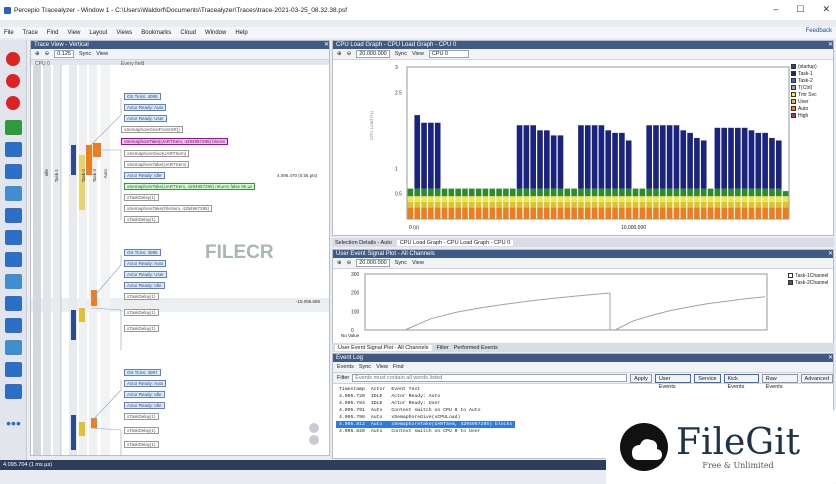 This screenshot has height=484, width=836. Describe the element at coordinates (398, 367) in the screenshot. I see `find-button: Find` at that location.